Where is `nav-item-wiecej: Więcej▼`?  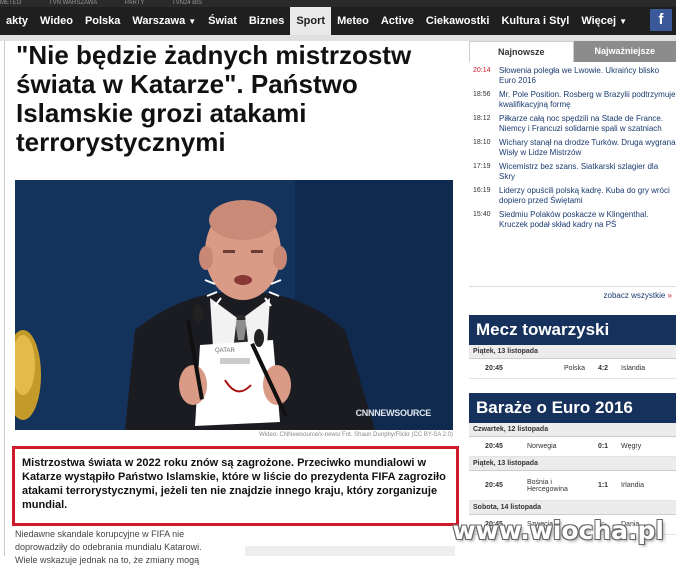 nav-item-wiecej: Więcej▼ is located at coordinates (604, 21).